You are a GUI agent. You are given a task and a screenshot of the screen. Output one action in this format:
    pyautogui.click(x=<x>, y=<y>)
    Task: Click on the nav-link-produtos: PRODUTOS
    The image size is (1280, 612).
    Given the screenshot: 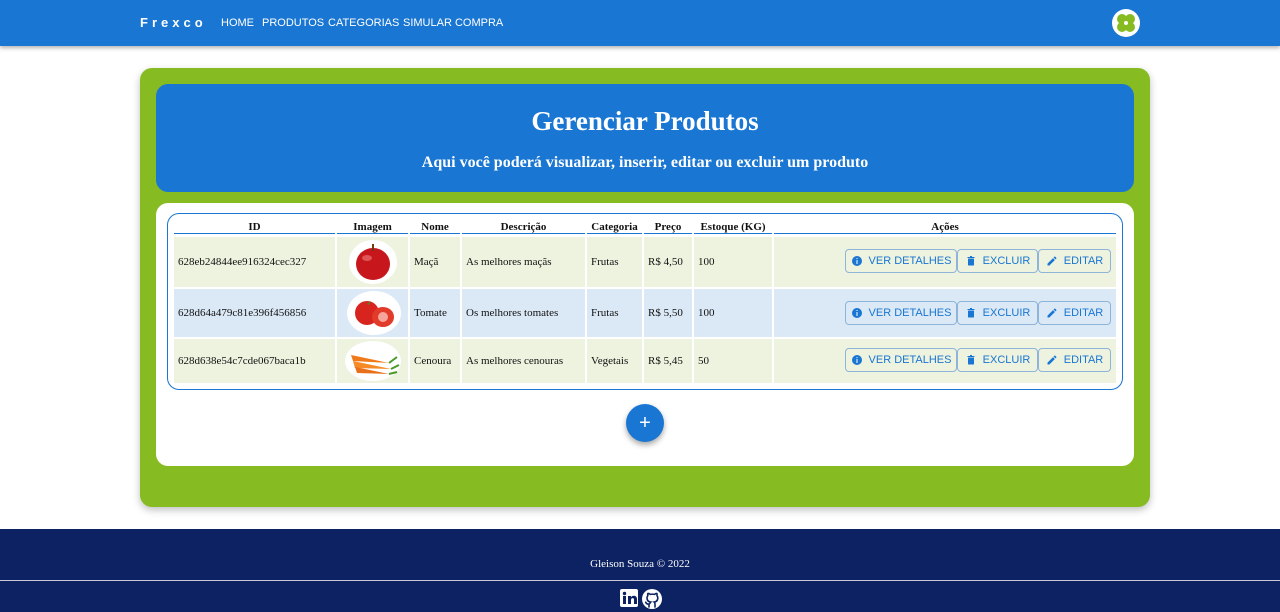 What is the action you would take?
    pyautogui.click(x=293, y=23)
    